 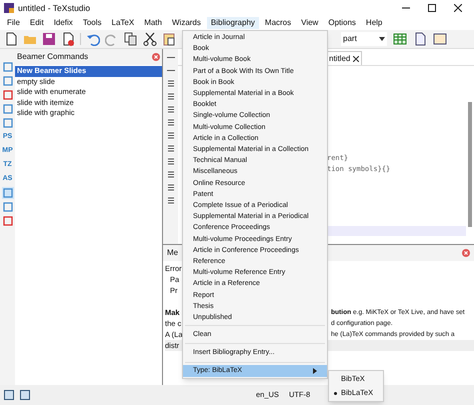 What do you see at coordinates (364, 39) in the screenshot?
I see `structure-combo: part` at bounding box center [364, 39].